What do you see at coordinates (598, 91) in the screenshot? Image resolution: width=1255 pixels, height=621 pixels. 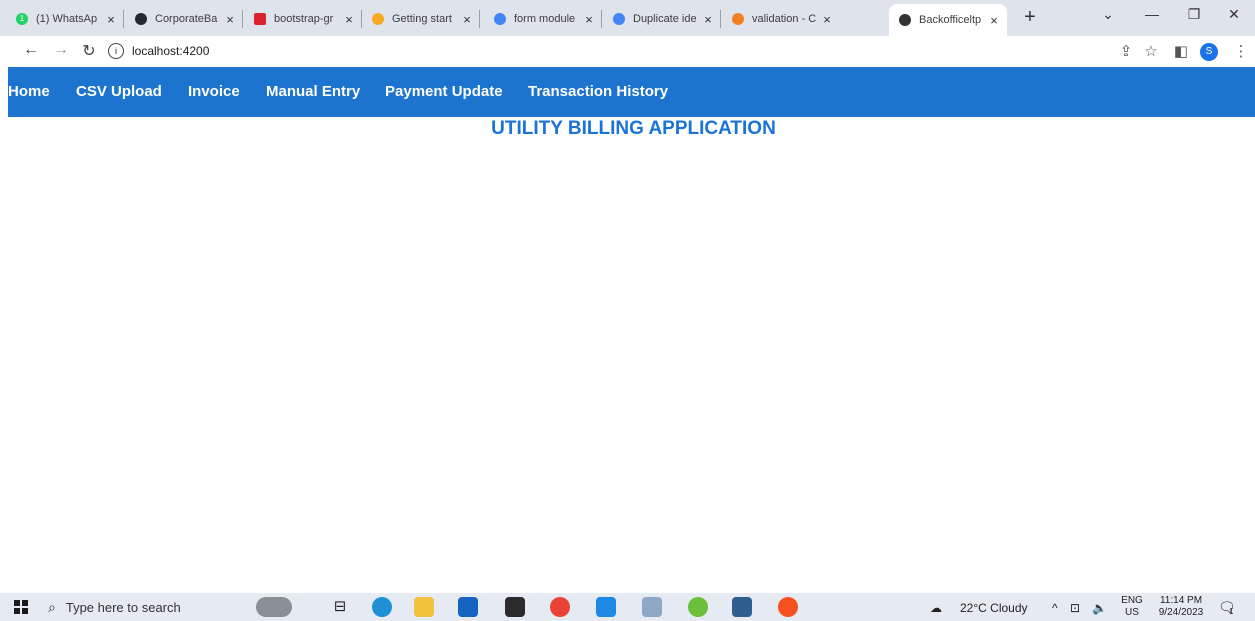 I see `nav-transaction-history: Transaction History` at bounding box center [598, 91].